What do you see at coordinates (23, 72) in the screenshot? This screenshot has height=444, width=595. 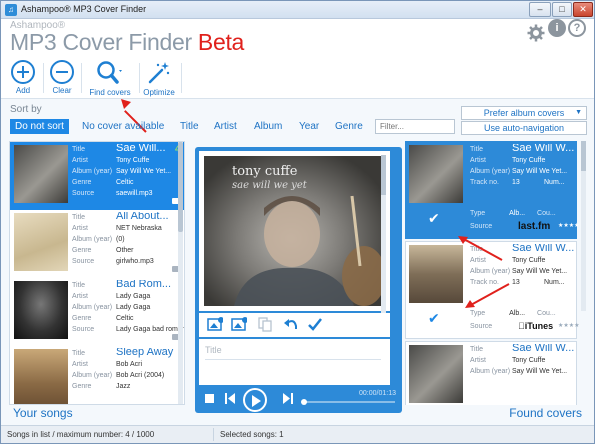 I see `plus-icon` at bounding box center [23, 72].